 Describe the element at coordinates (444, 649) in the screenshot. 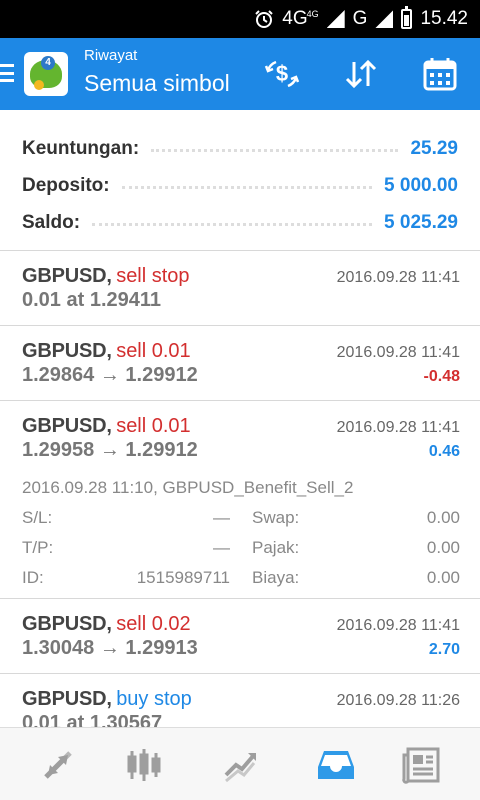

I see `order-profit: 2.70` at that location.